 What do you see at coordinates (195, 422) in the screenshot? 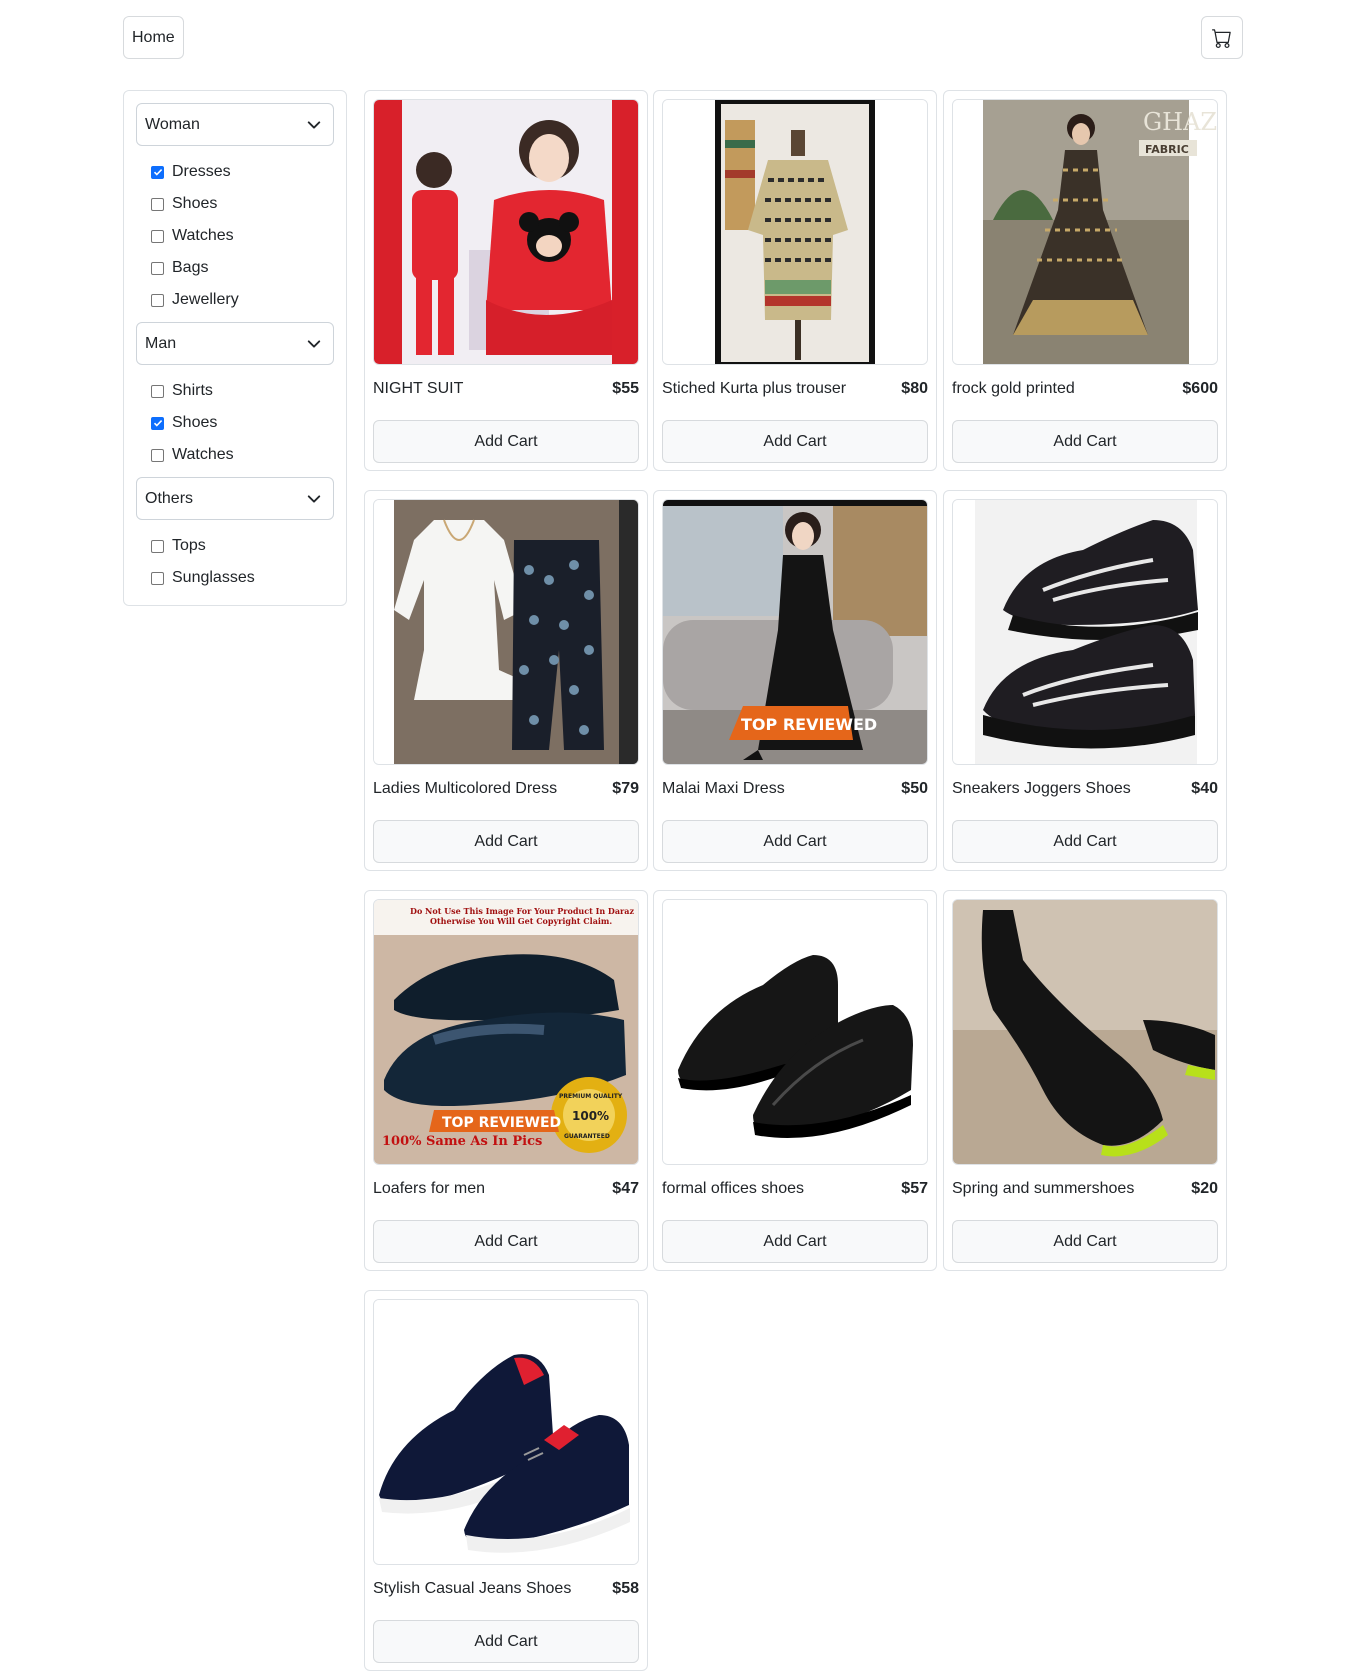
I see `filter-label: Shoes` at bounding box center [195, 422].